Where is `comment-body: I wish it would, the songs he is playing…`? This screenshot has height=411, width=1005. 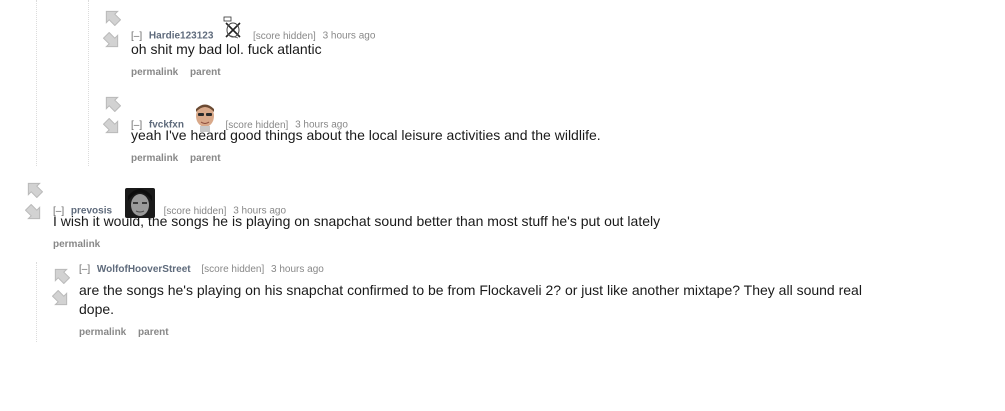 comment-body: I wish it would, the songs he is playing… is located at coordinates (357, 221).